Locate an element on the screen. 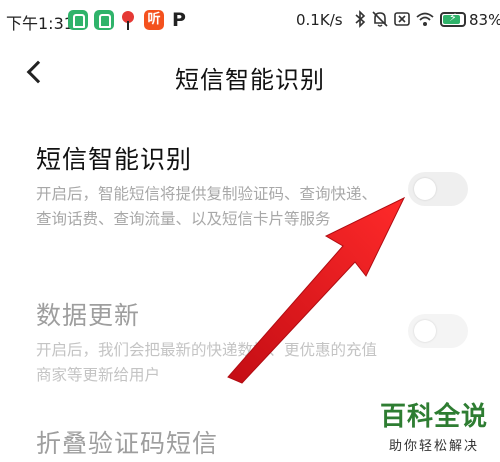  bluetooth-icon is located at coordinates (360, 21).